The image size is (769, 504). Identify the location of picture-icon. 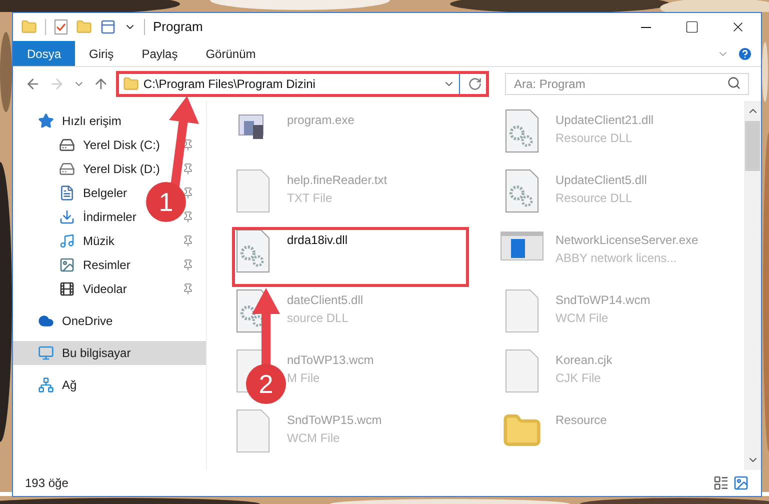
(67, 265).